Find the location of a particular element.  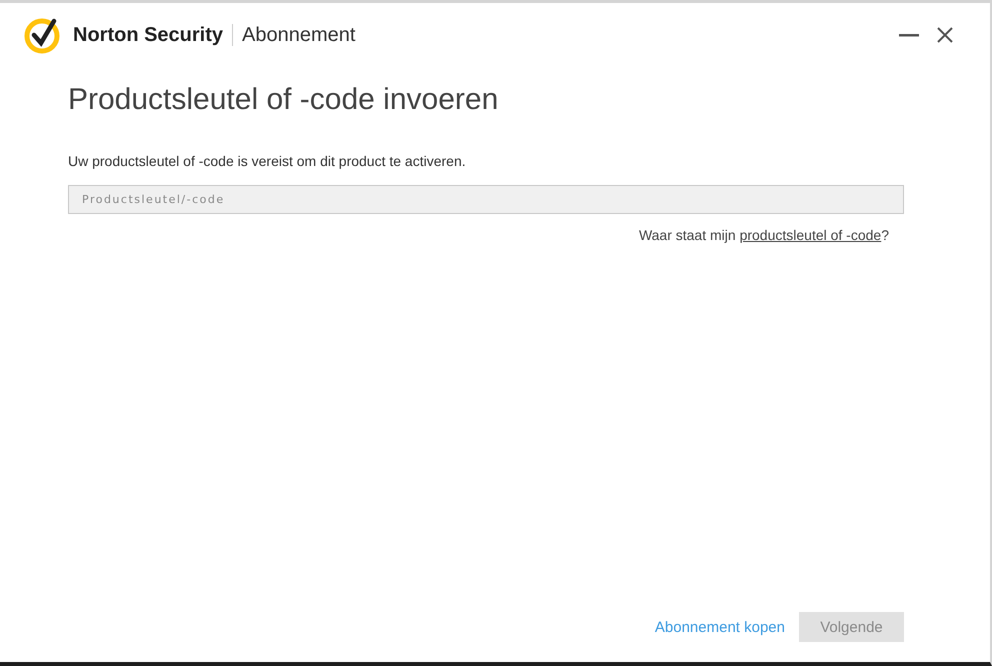

product-name: Norton Security is located at coordinates (148, 35).